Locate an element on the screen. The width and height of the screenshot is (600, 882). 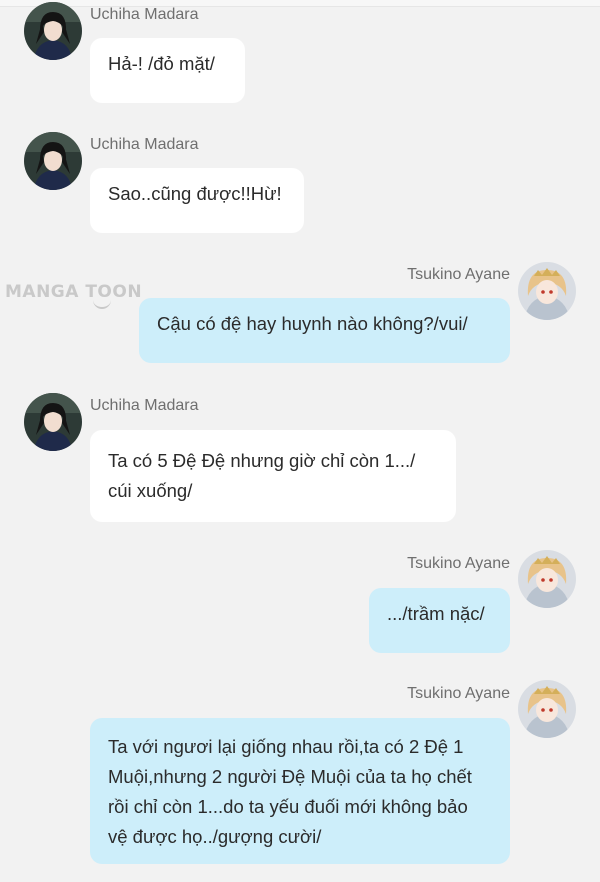
message-bubble: Sao..cũng được!!Hừ! is located at coordinates (197, 200).